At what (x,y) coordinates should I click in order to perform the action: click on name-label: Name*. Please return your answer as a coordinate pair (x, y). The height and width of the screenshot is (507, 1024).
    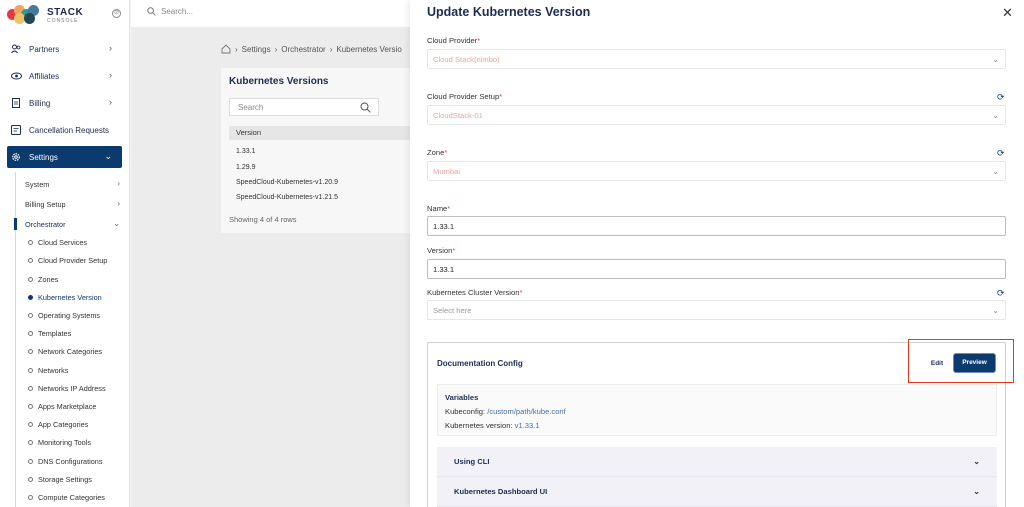
    Looking at the image, I should click on (438, 208).